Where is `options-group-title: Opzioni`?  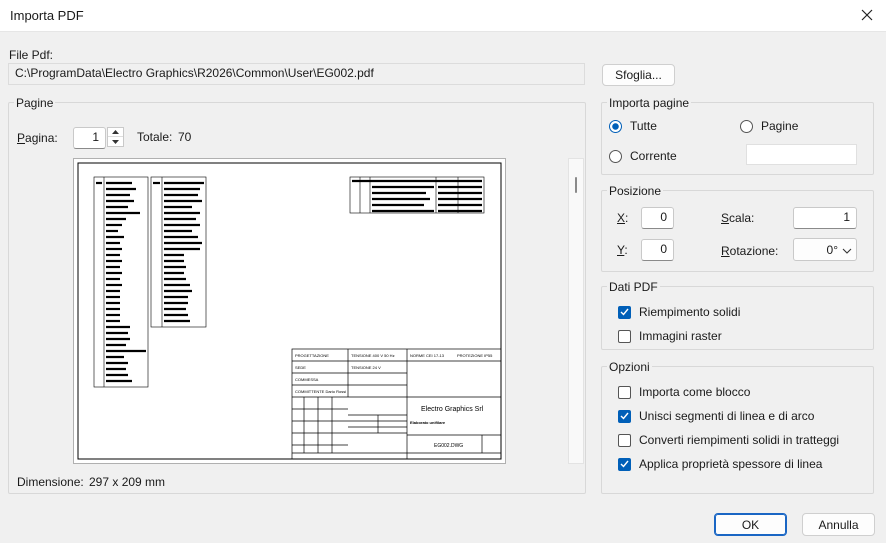 options-group-title: Opzioni is located at coordinates (629, 367).